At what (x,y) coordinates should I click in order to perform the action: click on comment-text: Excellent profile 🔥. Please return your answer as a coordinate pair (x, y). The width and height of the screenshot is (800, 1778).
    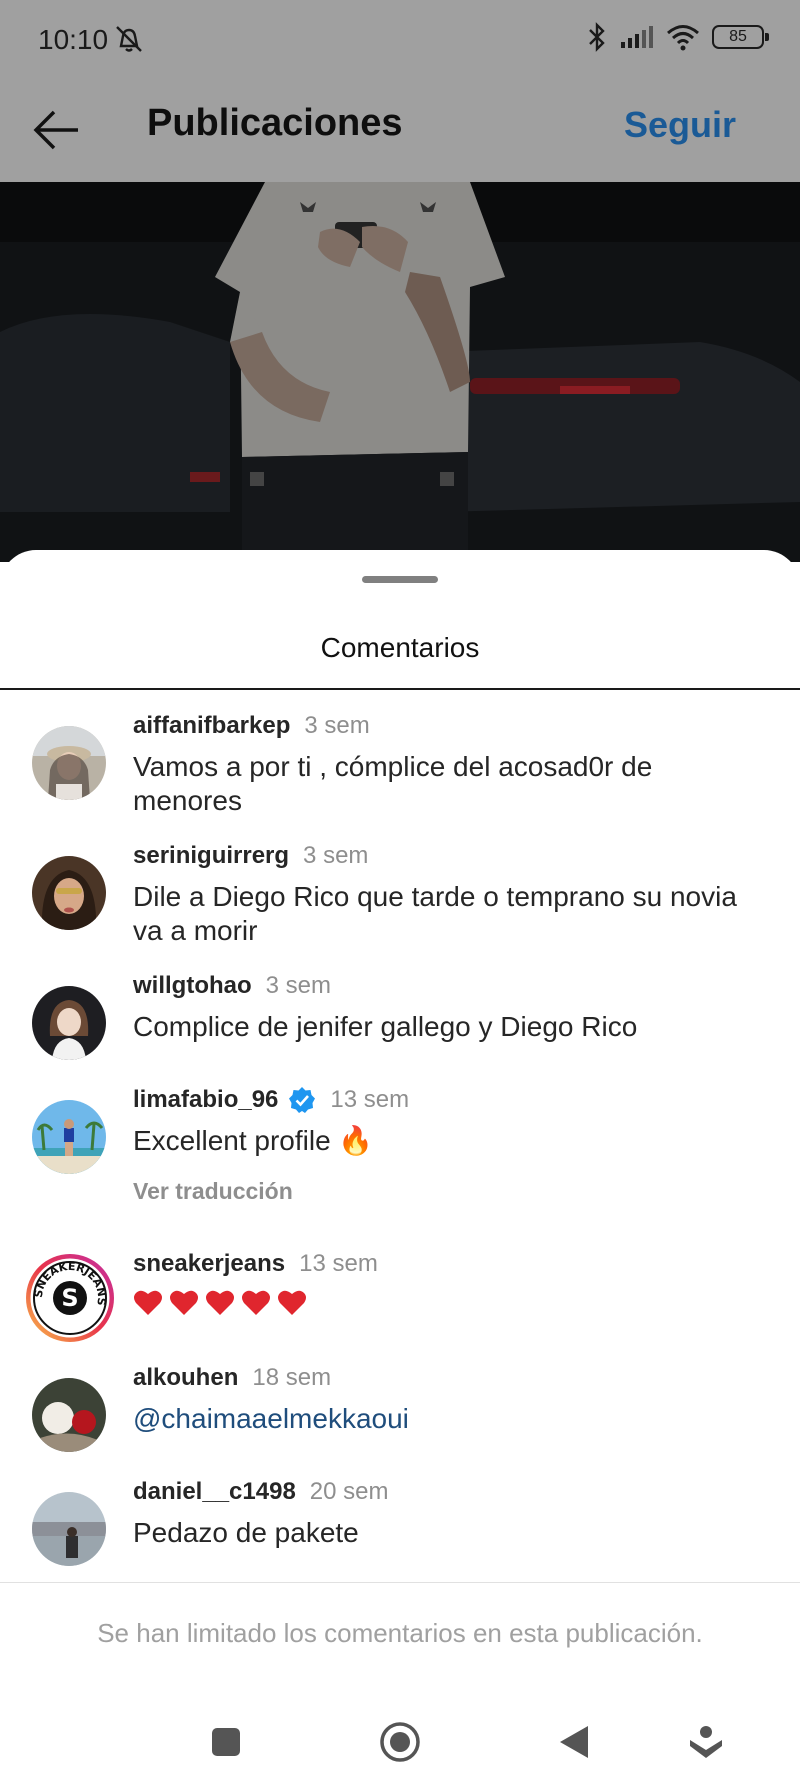
    Looking at the image, I should click on (253, 1140).